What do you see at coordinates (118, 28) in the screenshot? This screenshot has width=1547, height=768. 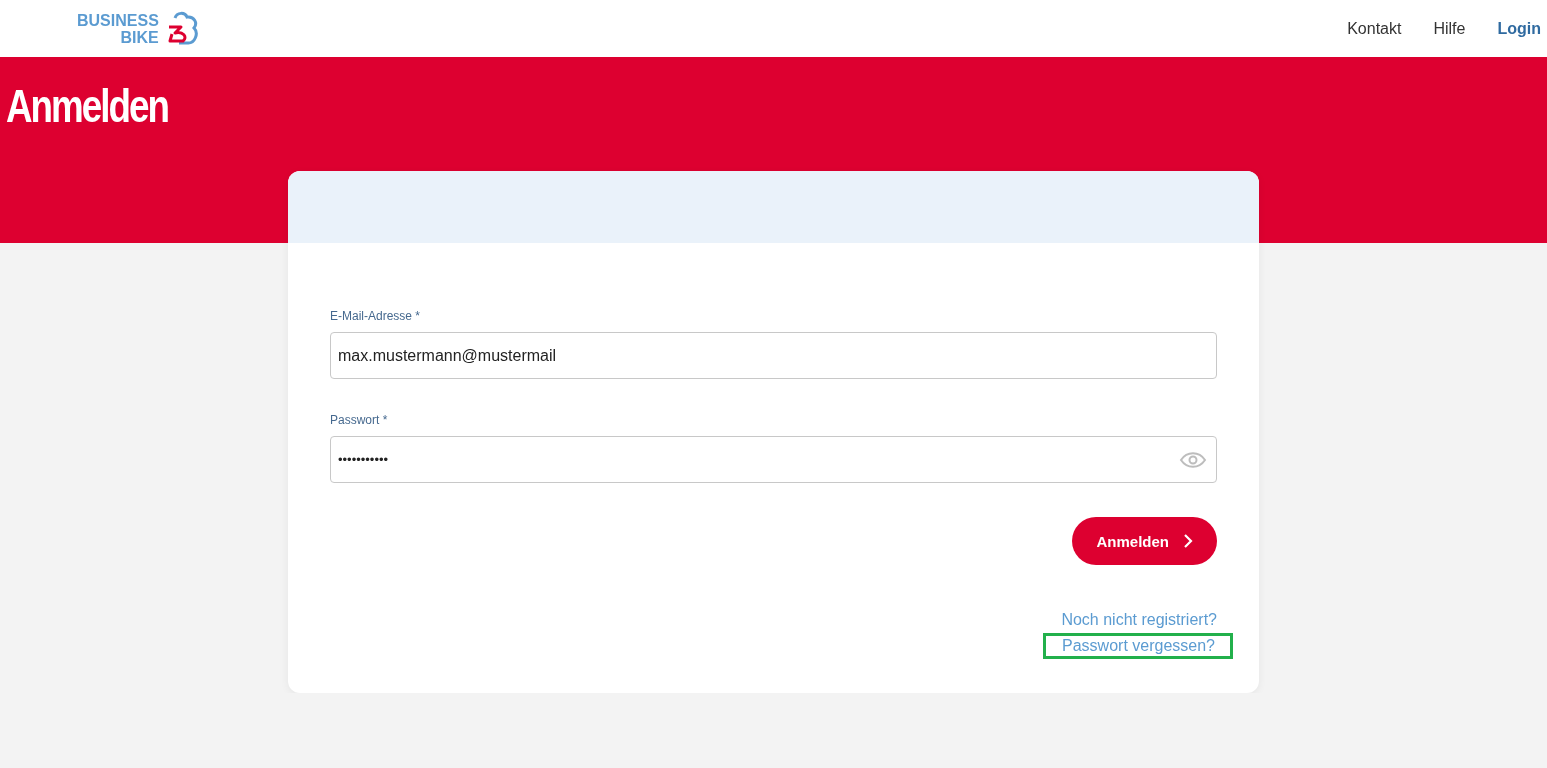 I see `logo-wordmark: BUSINESS BIKE` at bounding box center [118, 28].